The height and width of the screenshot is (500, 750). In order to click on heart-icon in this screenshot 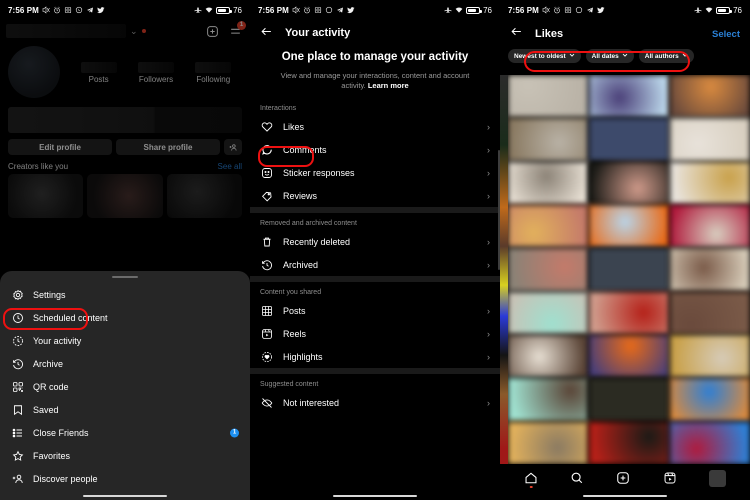, I will do `click(266, 126)`.